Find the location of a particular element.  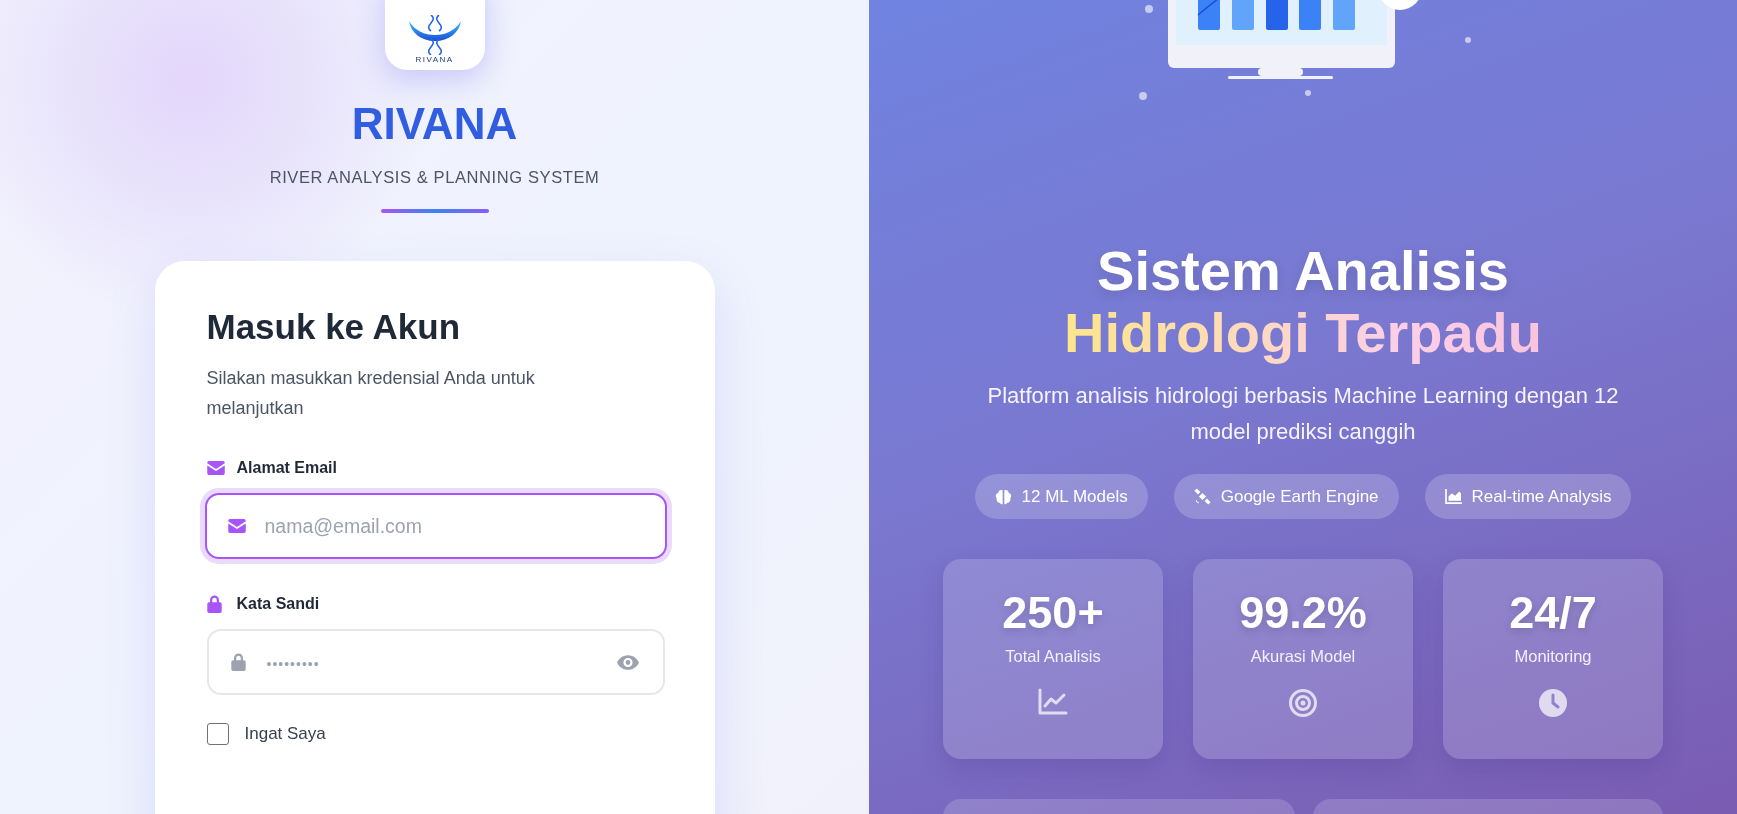

clock-icon is located at coordinates (1553, 703).